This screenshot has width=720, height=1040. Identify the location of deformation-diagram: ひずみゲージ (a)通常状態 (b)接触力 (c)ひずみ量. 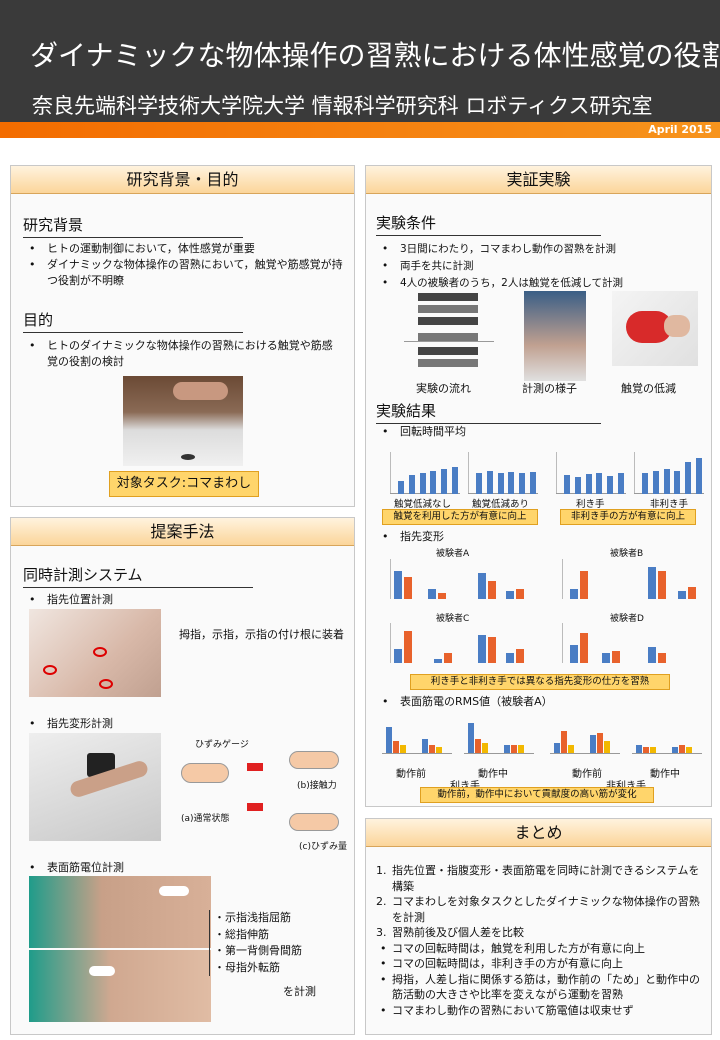
(261, 793).